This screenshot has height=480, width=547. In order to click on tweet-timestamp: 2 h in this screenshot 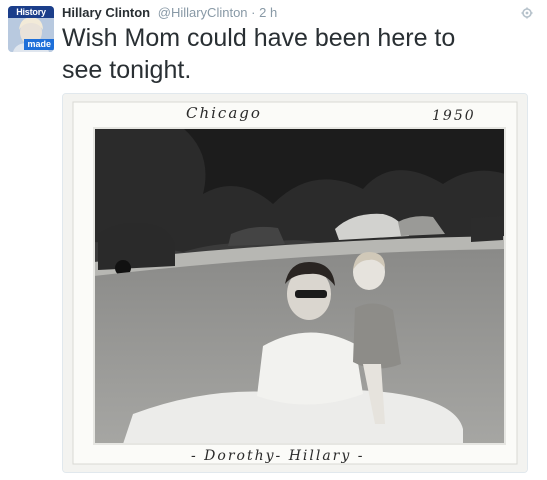, I will do `click(268, 12)`.